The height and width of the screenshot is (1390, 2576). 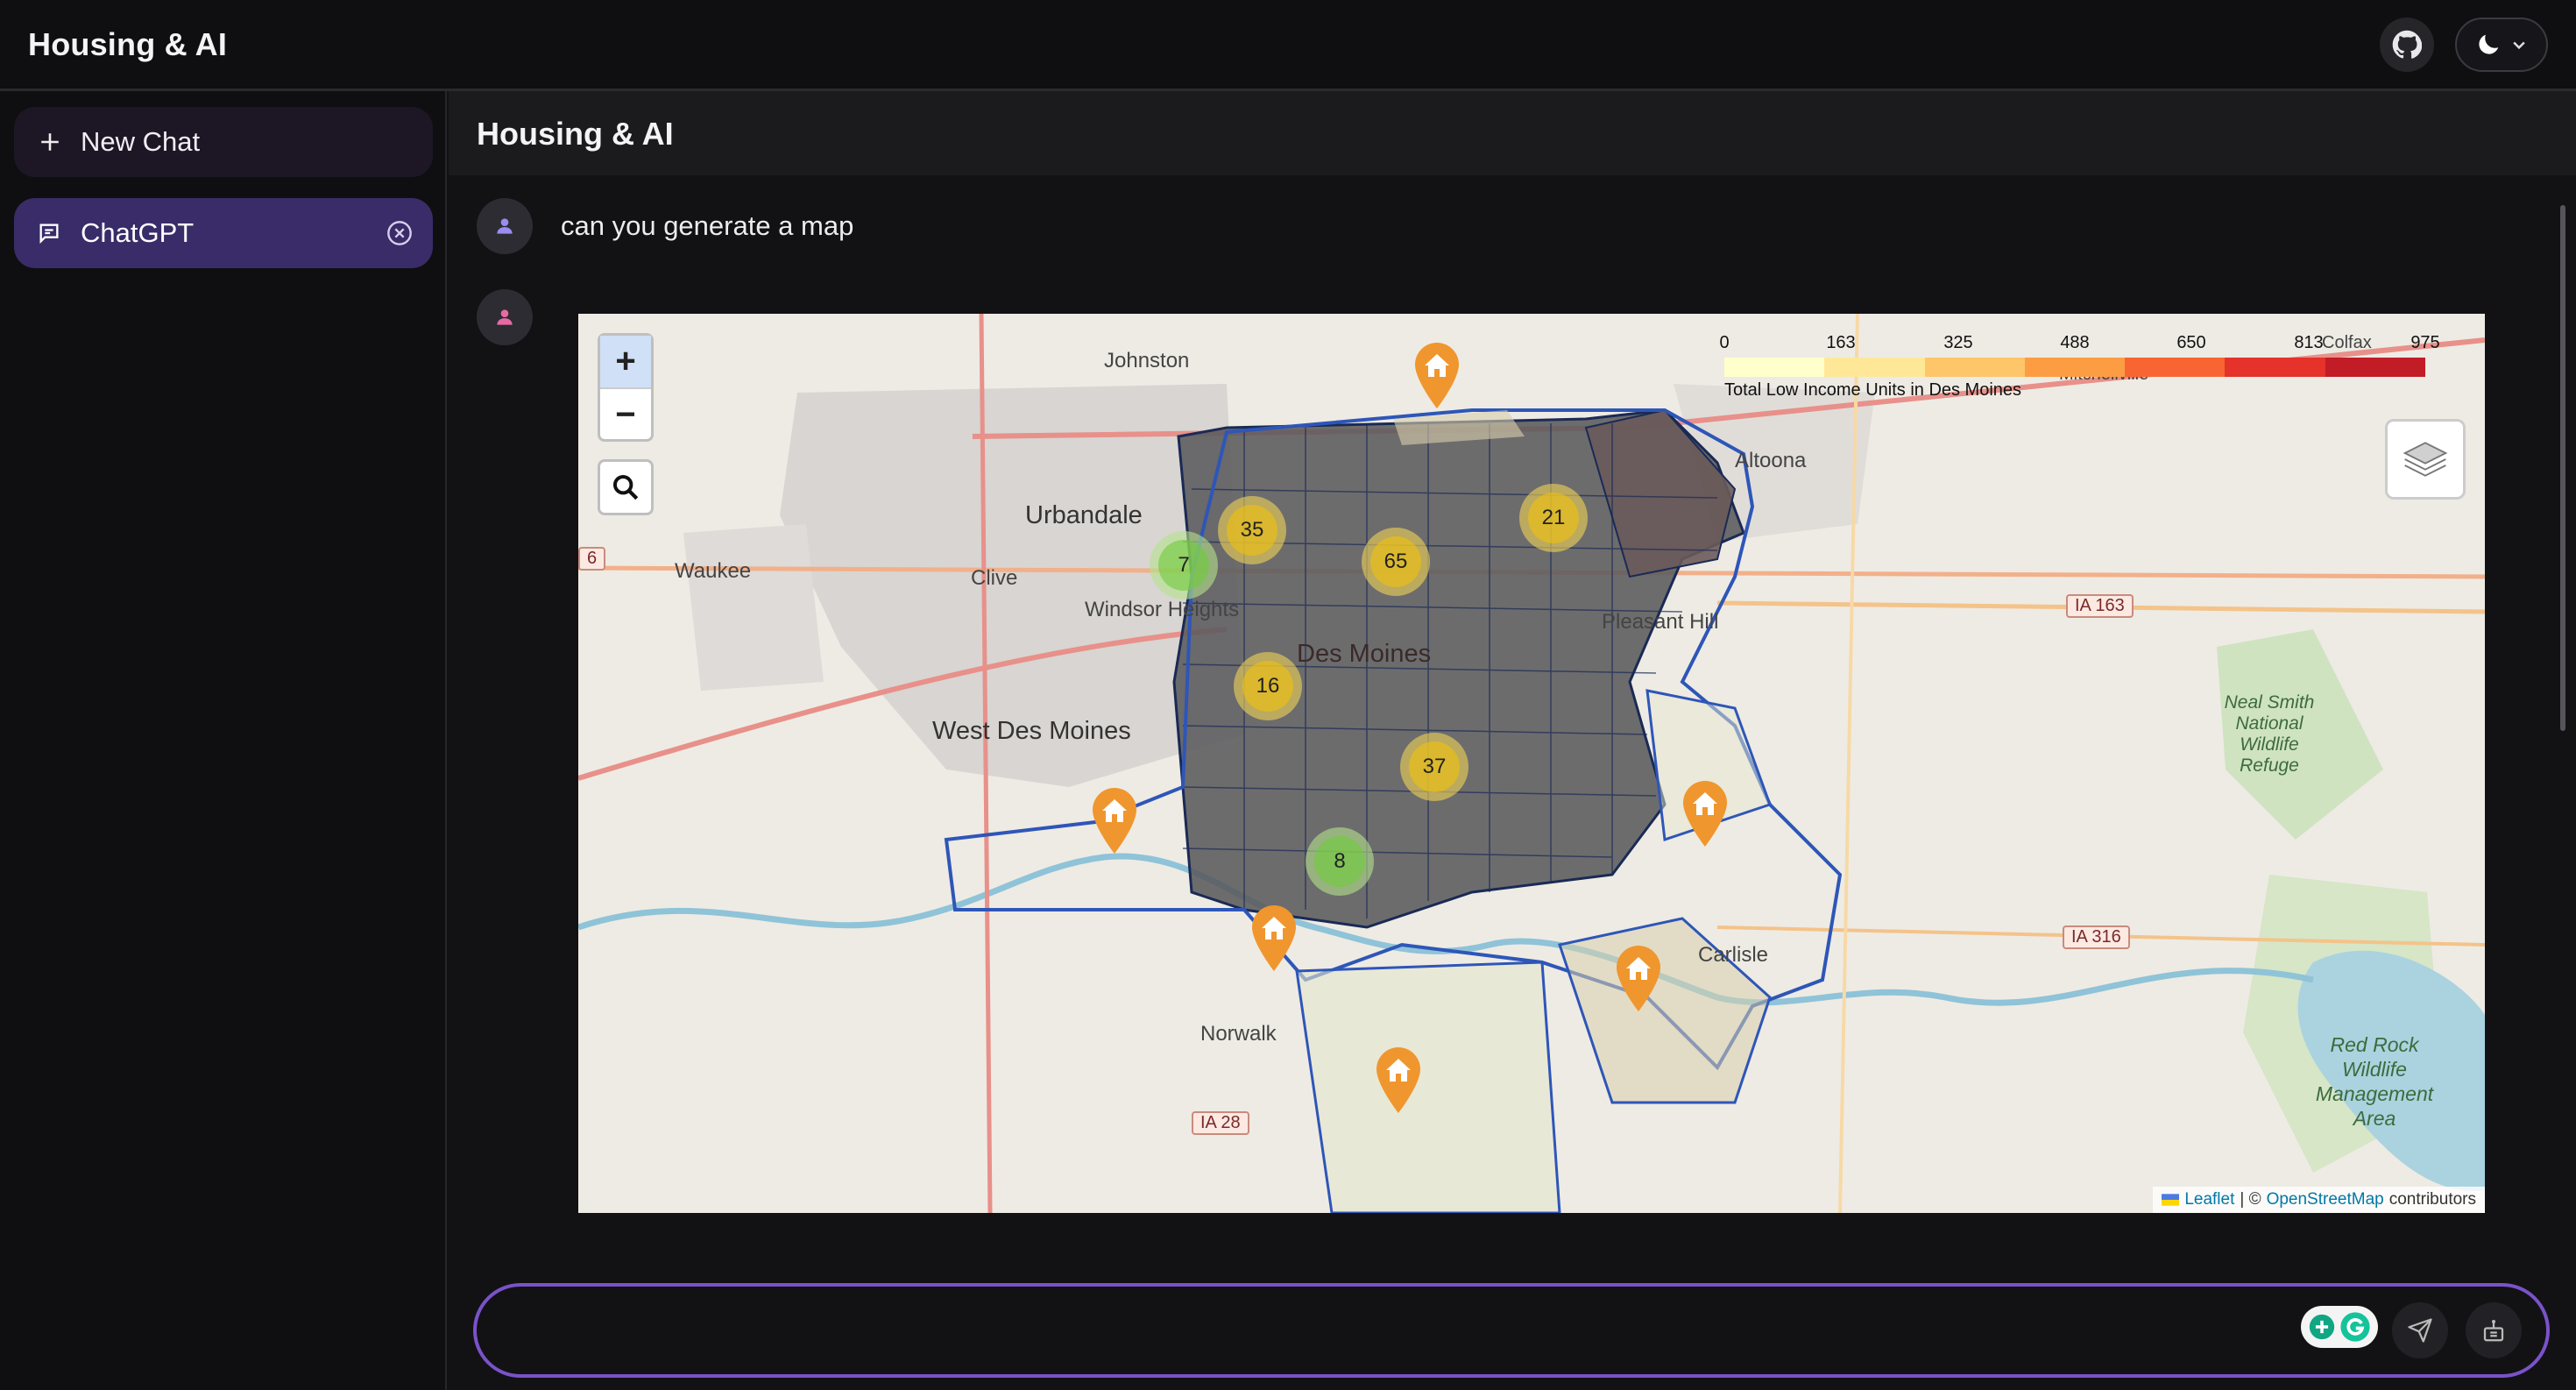 What do you see at coordinates (575, 134) in the screenshot?
I see `page-title: Housing & AI` at bounding box center [575, 134].